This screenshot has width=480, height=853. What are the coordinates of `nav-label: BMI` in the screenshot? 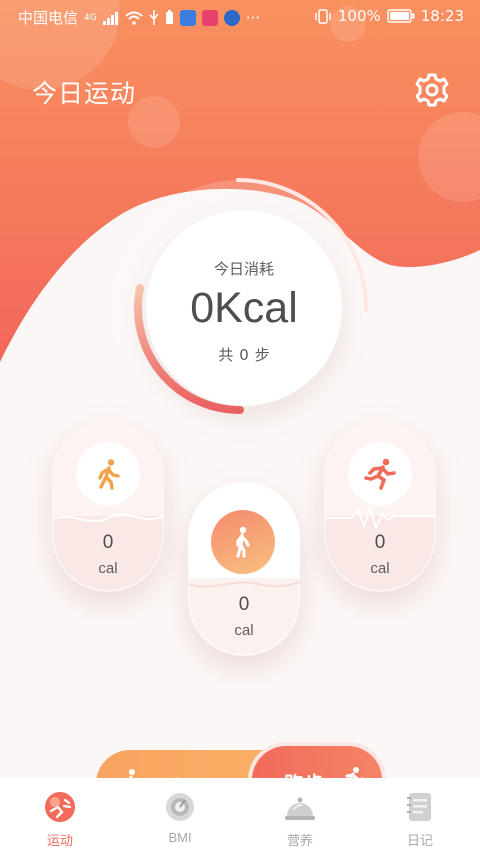 It's located at (180, 837).